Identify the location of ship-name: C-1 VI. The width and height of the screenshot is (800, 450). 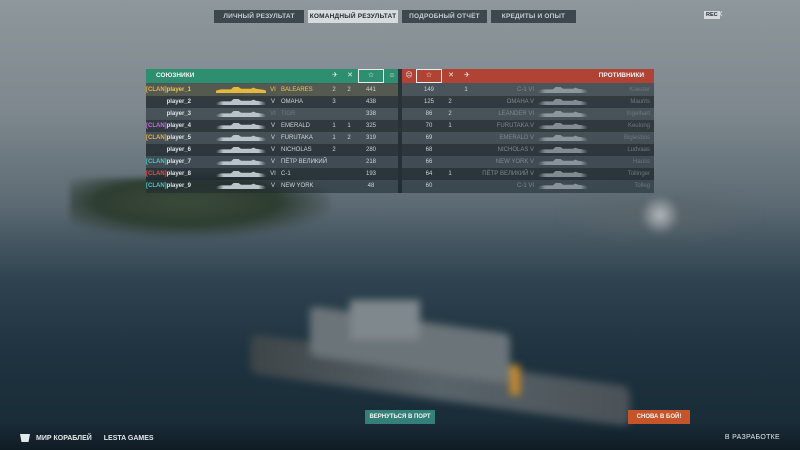
(525, 90).